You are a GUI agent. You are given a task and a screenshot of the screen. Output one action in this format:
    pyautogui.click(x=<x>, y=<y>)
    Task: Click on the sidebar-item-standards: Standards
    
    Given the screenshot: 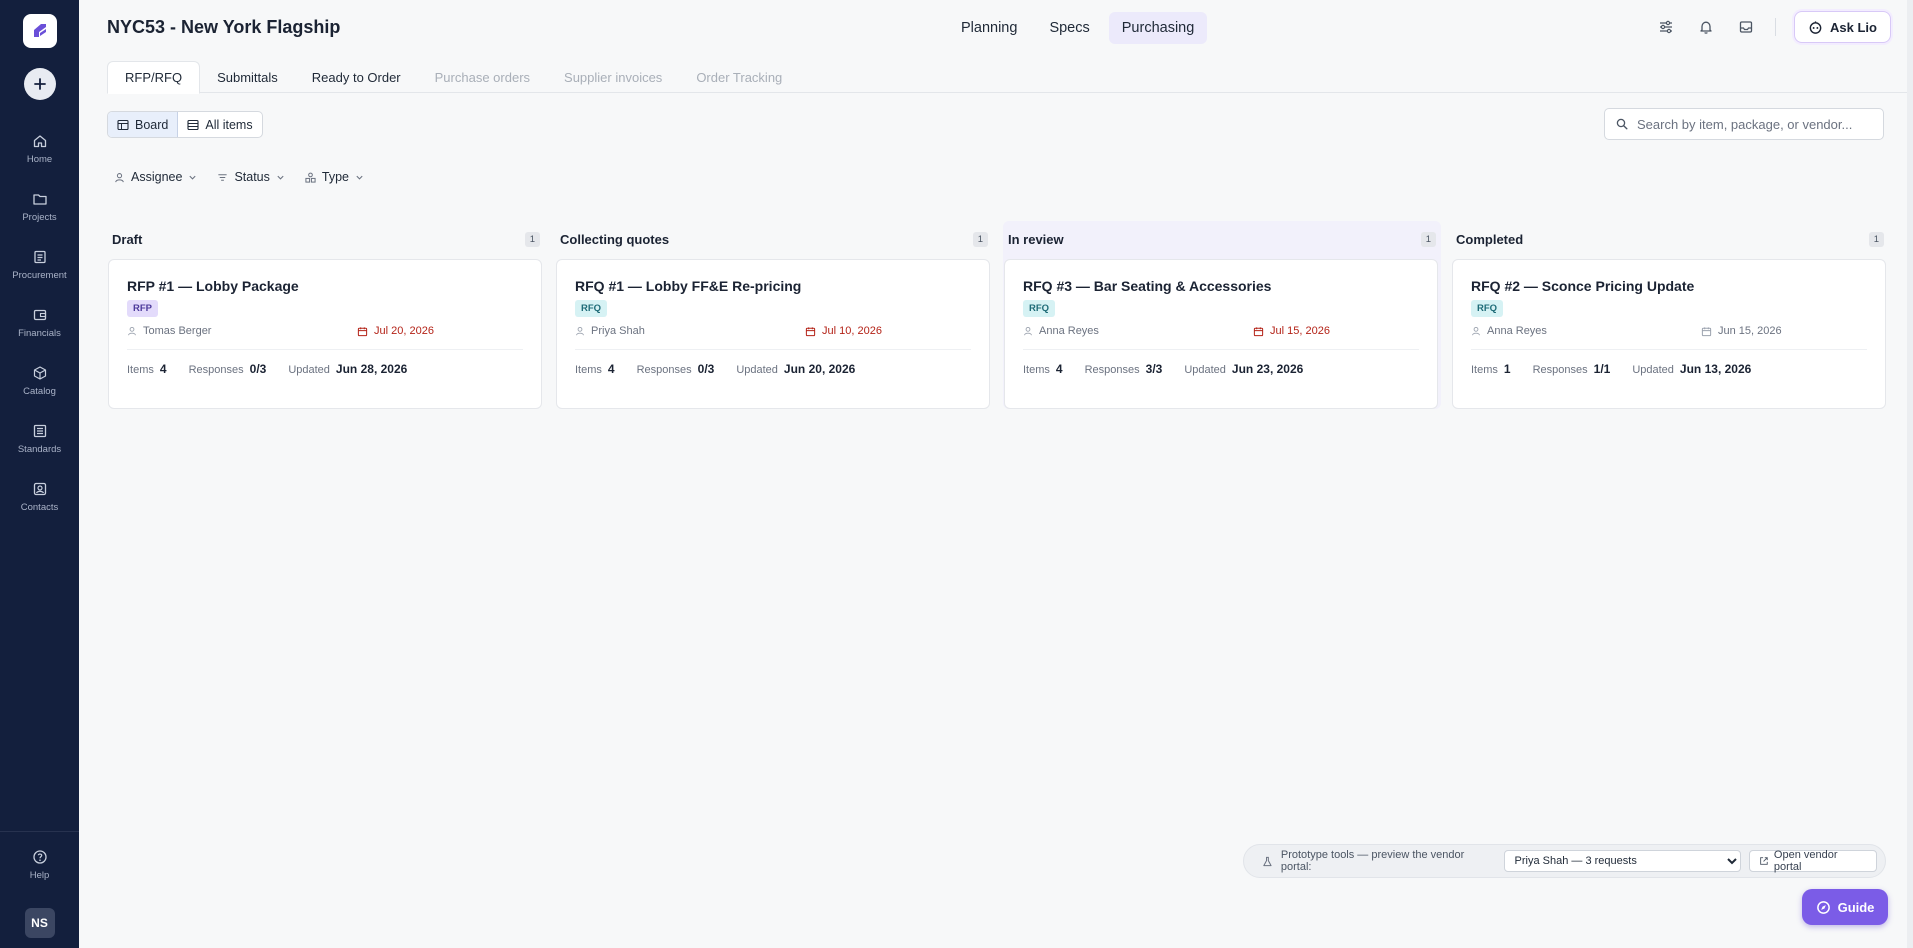 What is the action you would take?
    pyautogui.click(x=39, y=439)
    